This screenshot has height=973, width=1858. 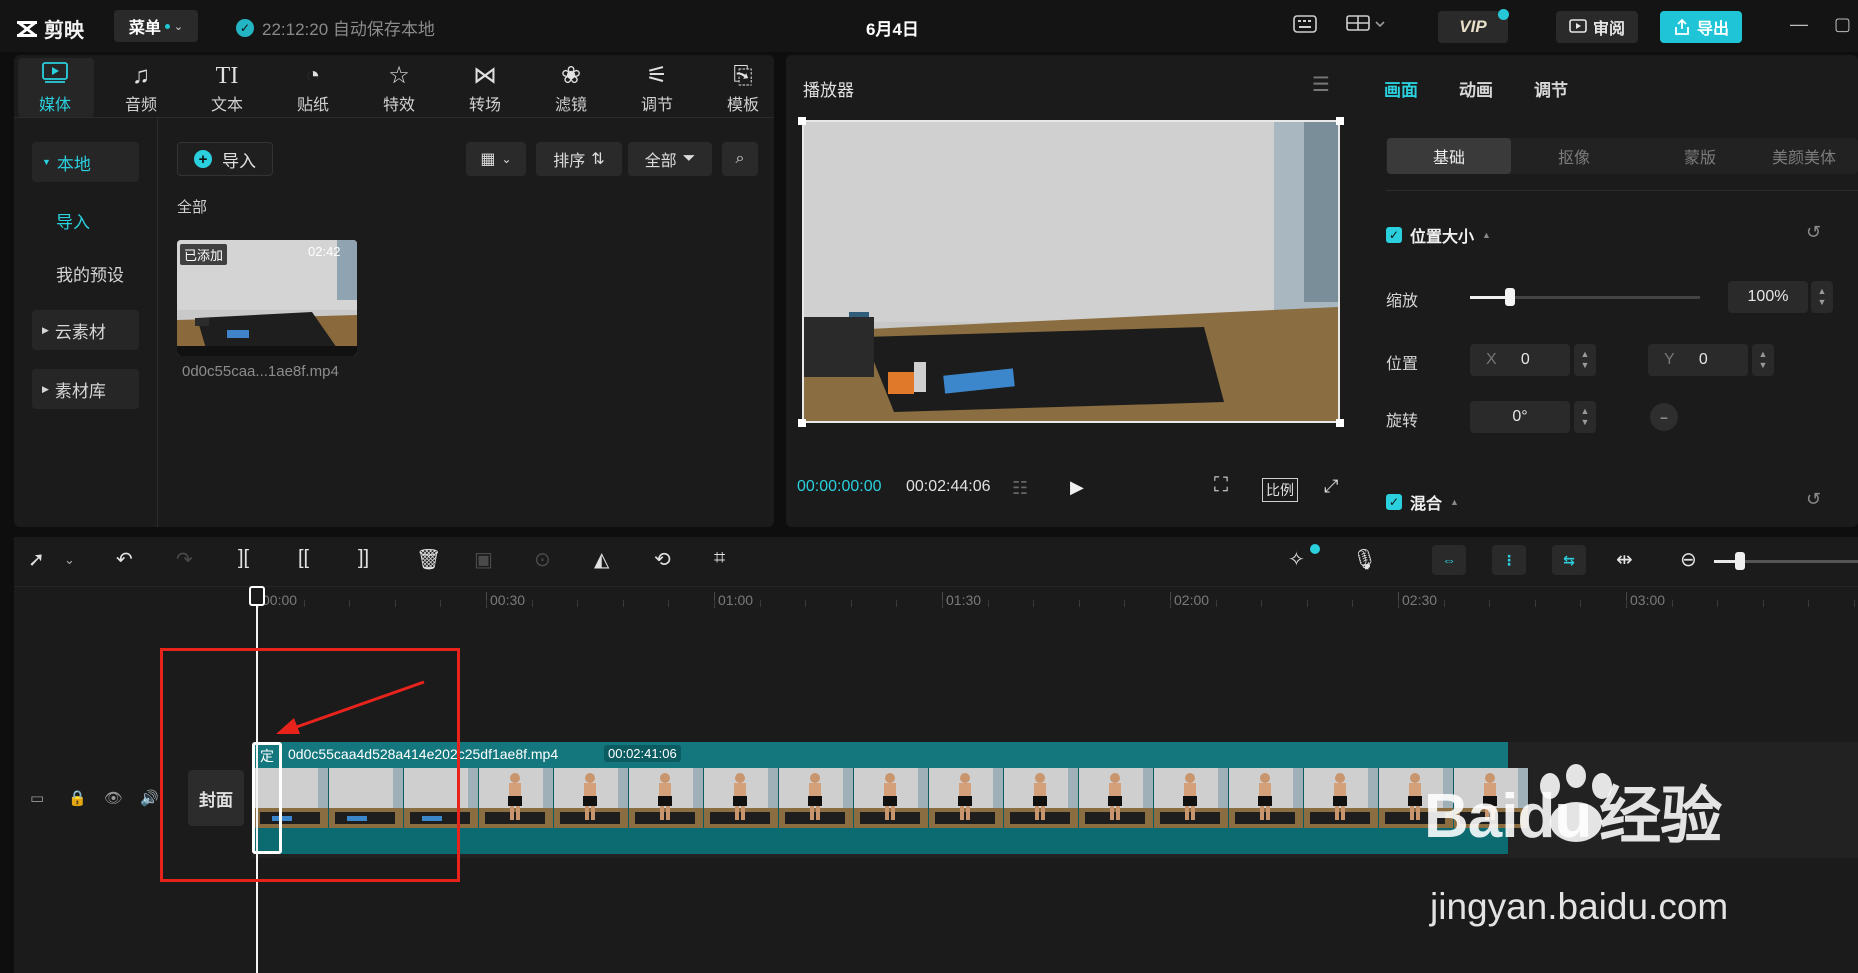 I want to click on lock-icon: 🔒, so click(x=77, y=798).